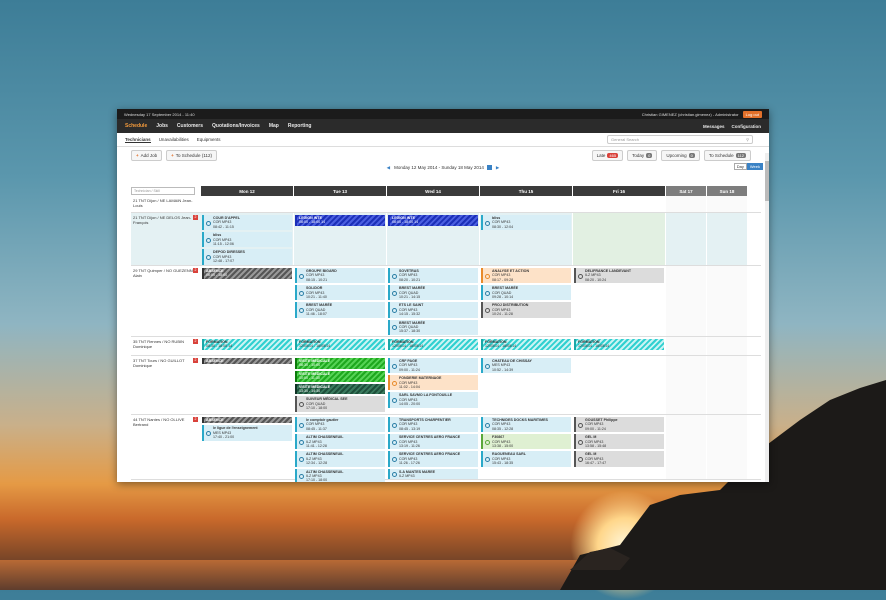 The image size is (886, 600). I want to click on job-event: ETS LE SAINT COR MP43 14:15 - 15:32, so click(433, 310).